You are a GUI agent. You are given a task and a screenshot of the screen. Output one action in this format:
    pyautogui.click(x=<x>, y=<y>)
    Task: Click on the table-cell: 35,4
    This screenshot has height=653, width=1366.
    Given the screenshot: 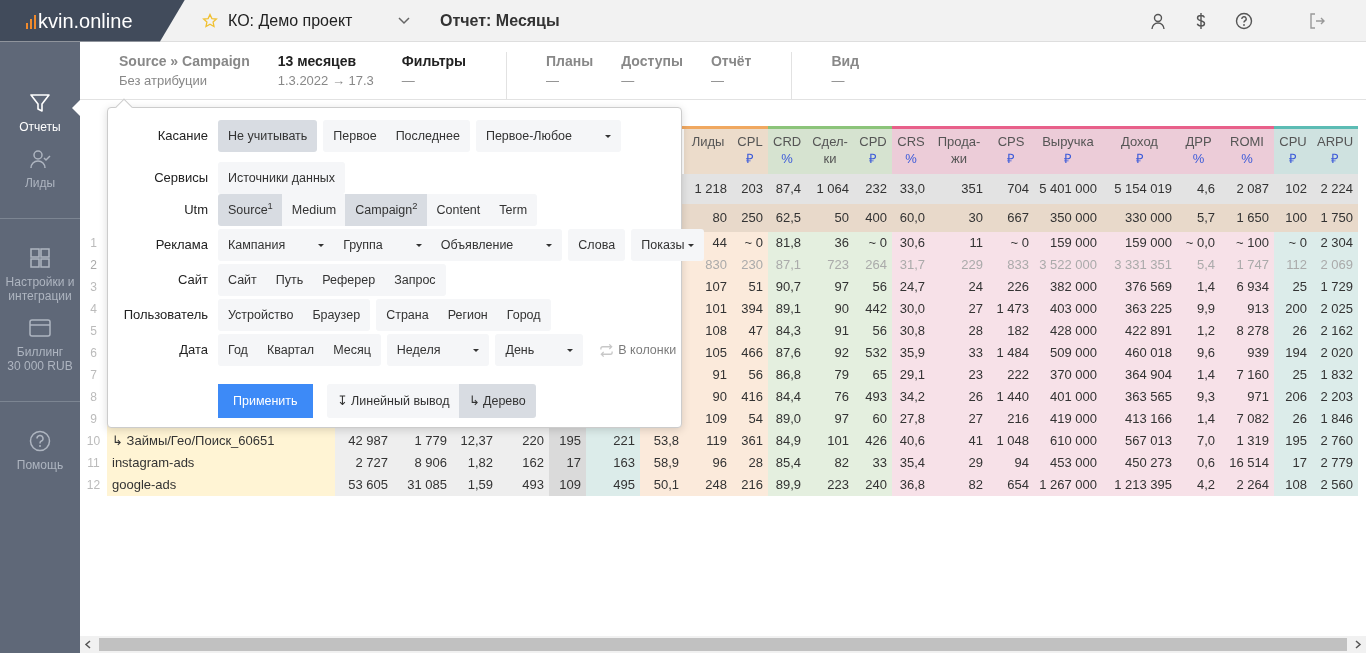 What is the action you would take?
    pyautogui.click(x=911, y=462)
    